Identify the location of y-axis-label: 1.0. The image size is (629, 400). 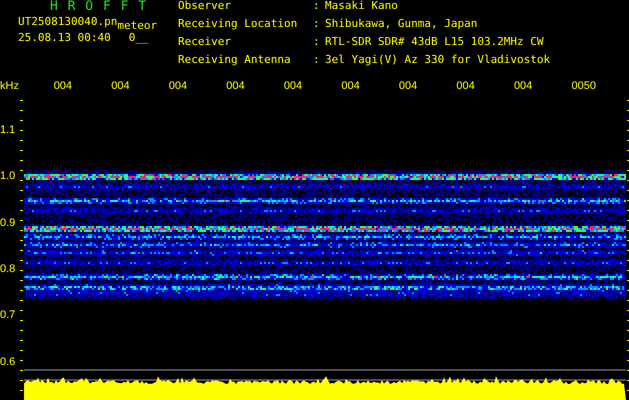
(8, 176).